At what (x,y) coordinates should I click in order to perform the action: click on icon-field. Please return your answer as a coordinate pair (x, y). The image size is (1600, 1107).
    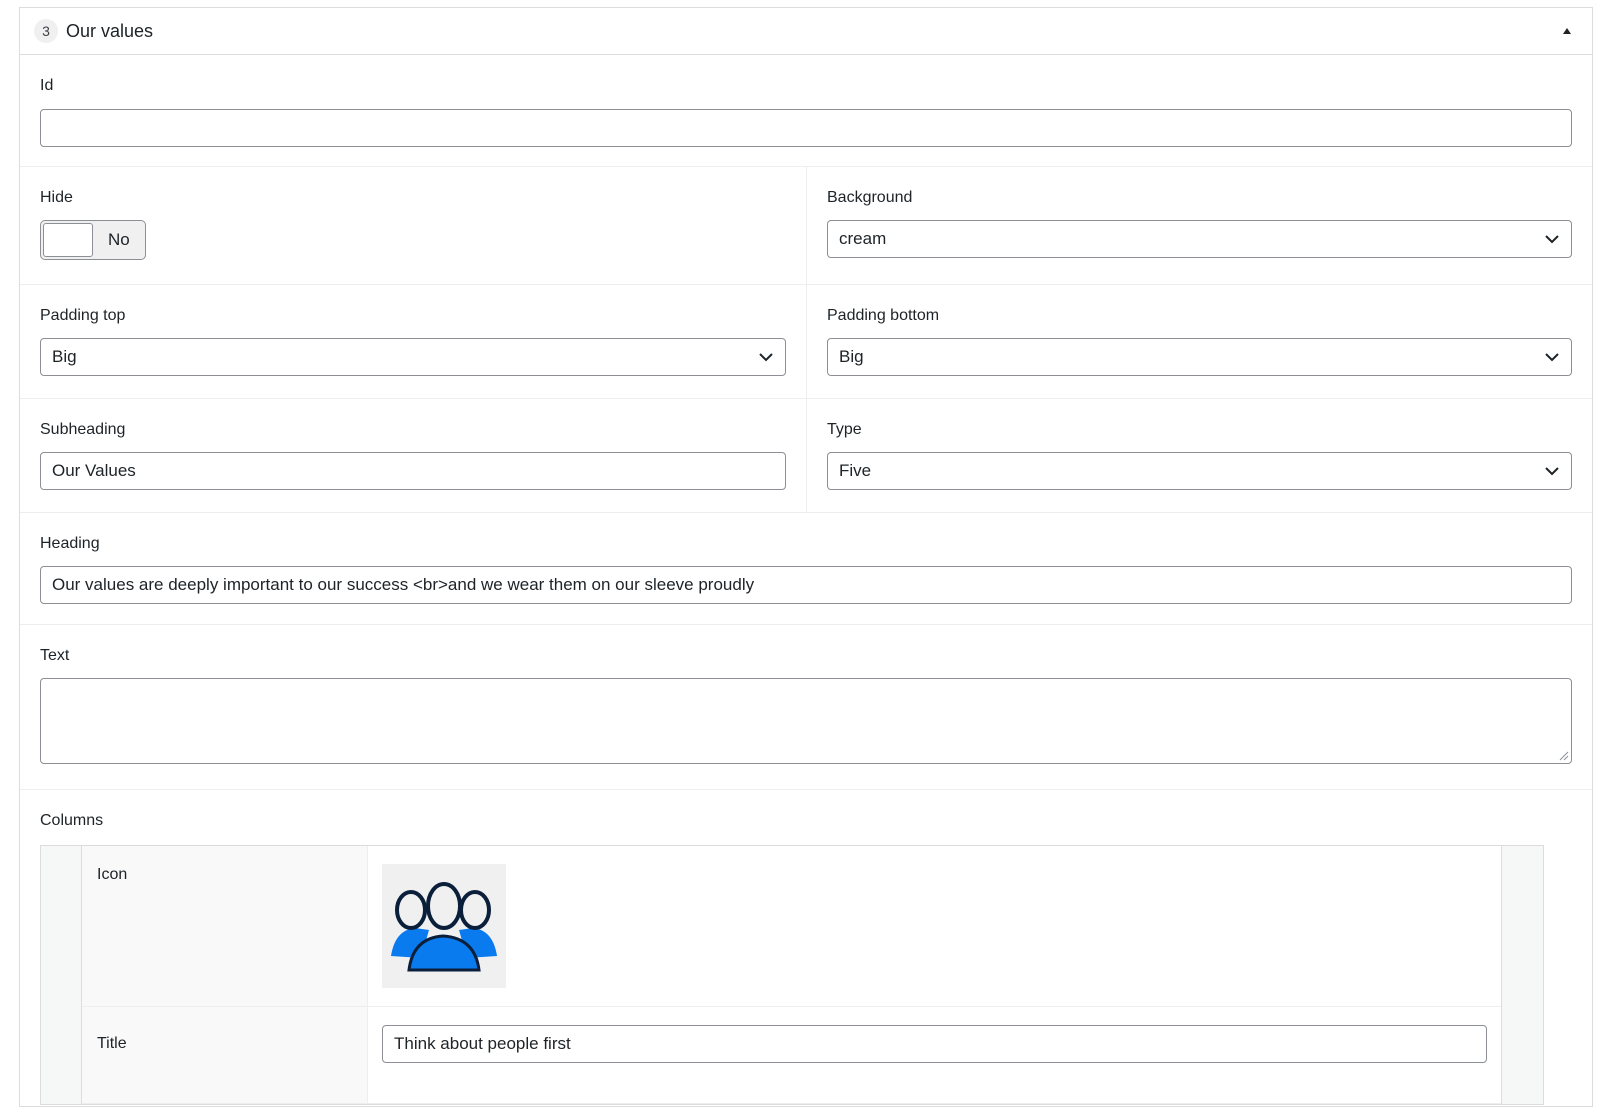
    Looking at the image, I should click on (934, 926).